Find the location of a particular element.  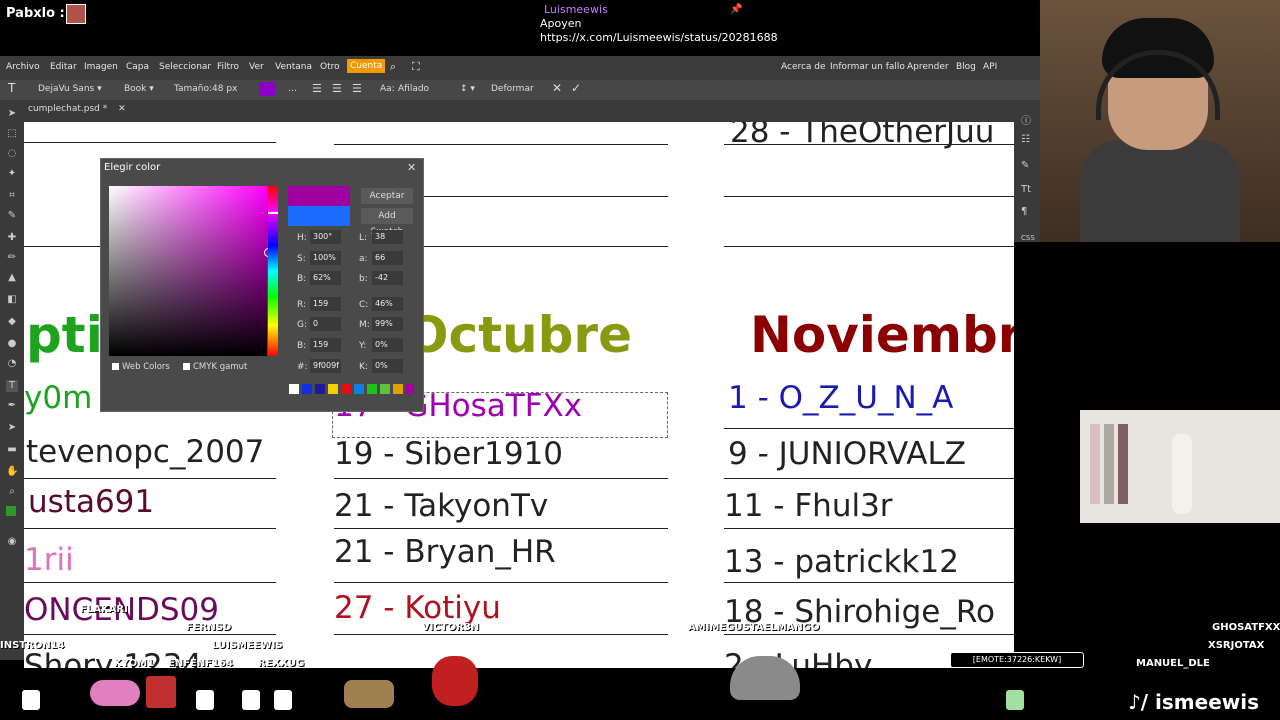

close-icon: ✕ is located at coordinates (411, 167).